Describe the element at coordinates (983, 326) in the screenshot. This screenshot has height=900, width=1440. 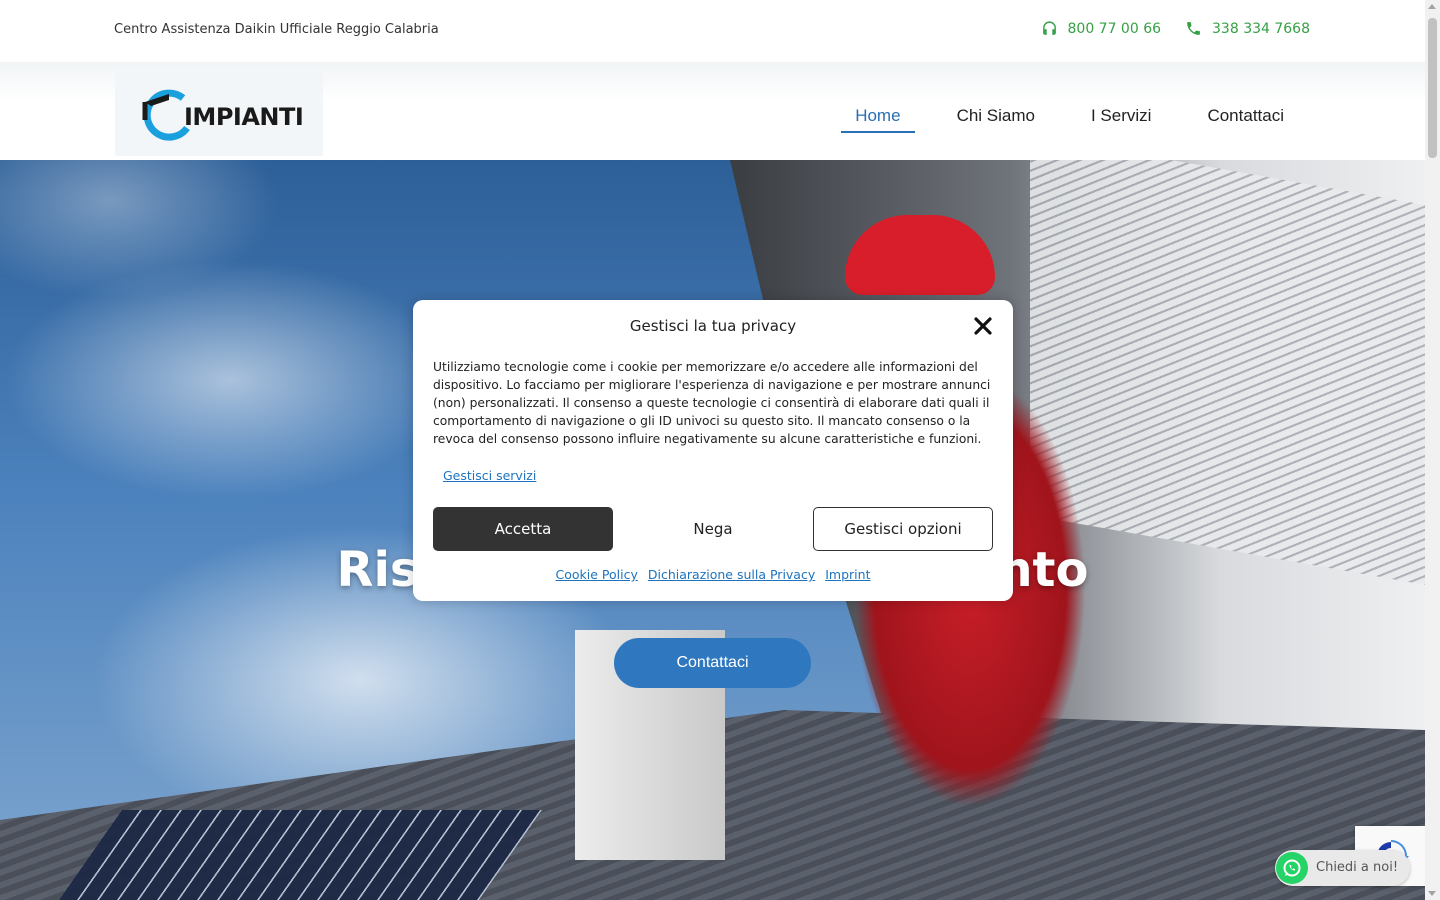
I see `close-icon` at that location.